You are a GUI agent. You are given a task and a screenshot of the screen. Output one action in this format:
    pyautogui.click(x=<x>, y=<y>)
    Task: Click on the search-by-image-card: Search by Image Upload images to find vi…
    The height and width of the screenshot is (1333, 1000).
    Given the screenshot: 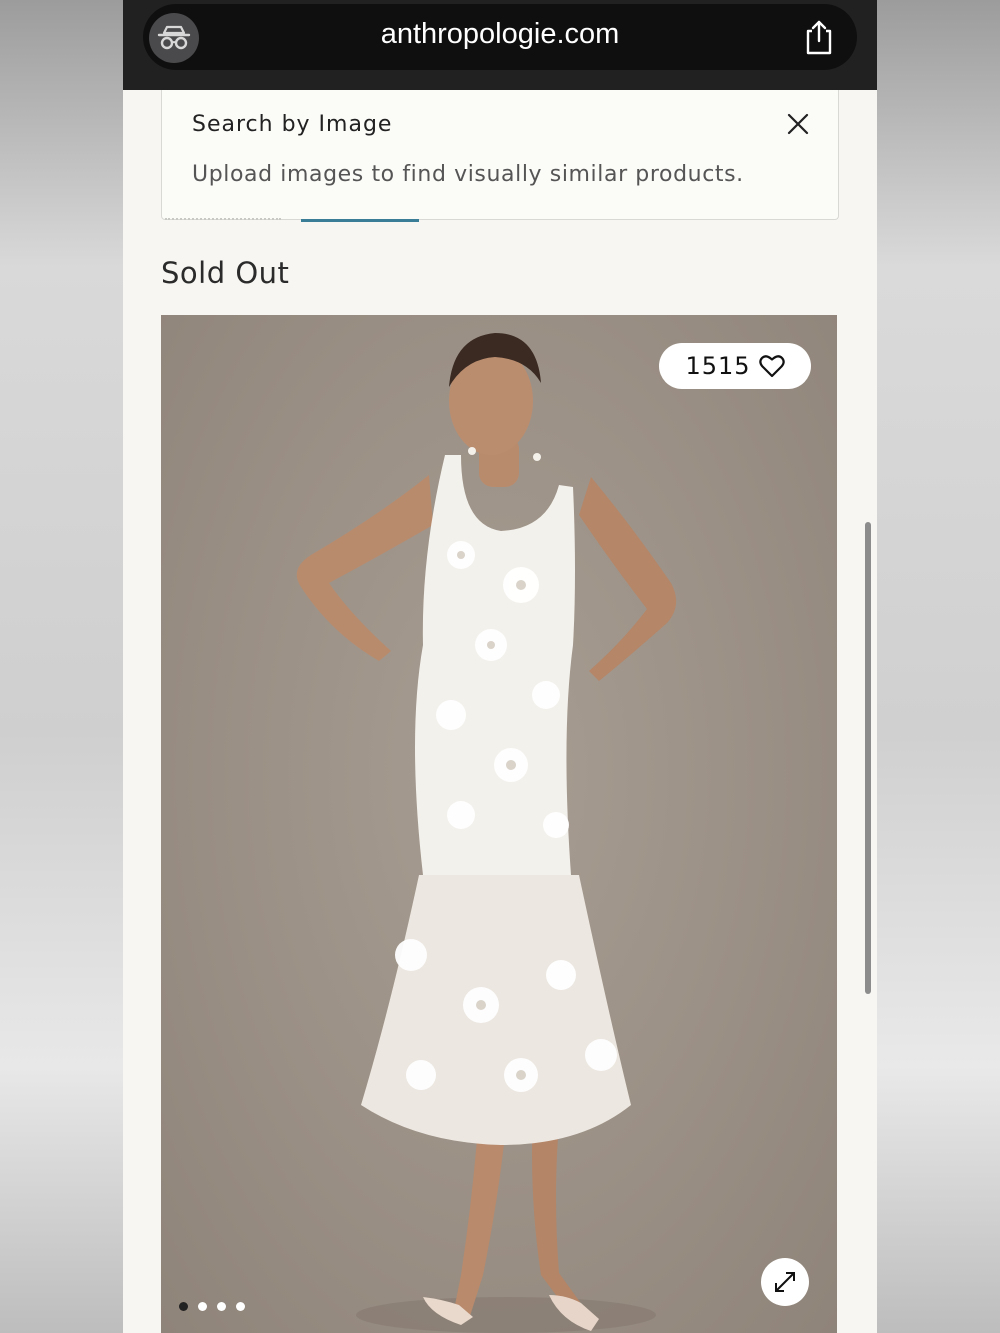 What is the action you would take?
    pyautogui.click(x=500, y=155)
    